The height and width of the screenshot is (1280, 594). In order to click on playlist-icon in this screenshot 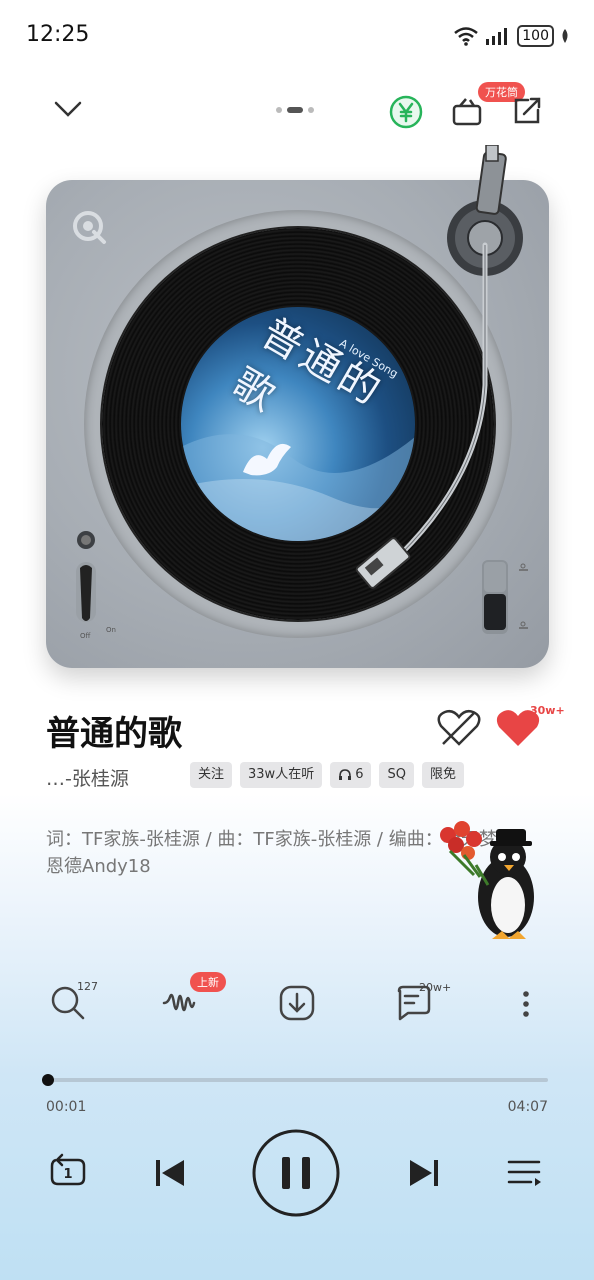, I will do `click(525, 1173)`.